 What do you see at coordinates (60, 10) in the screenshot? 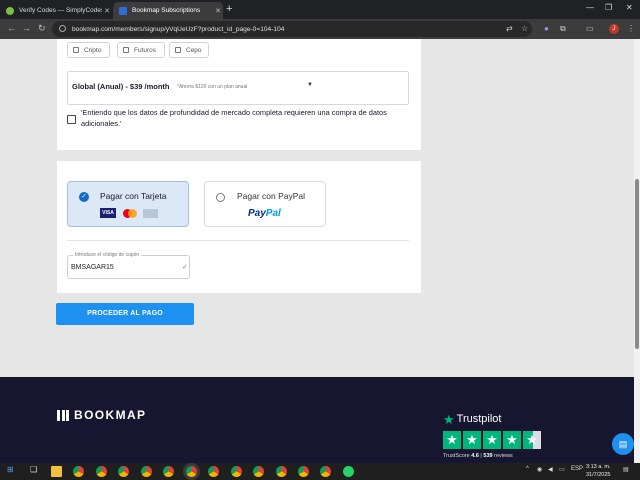
I see `tab-title: Verify Codes — SimplyCodes` at bounding box center [60, 10].